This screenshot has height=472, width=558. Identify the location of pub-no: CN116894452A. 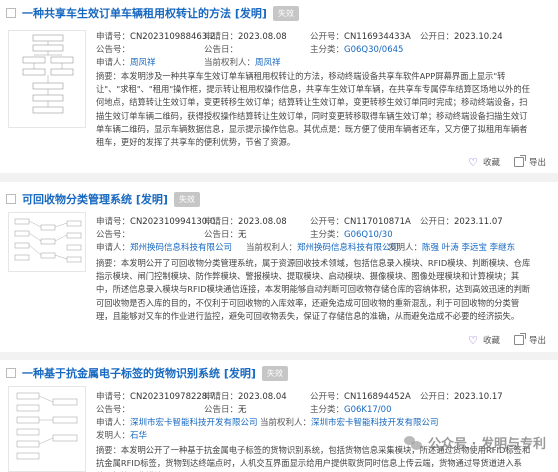
(377, 397).